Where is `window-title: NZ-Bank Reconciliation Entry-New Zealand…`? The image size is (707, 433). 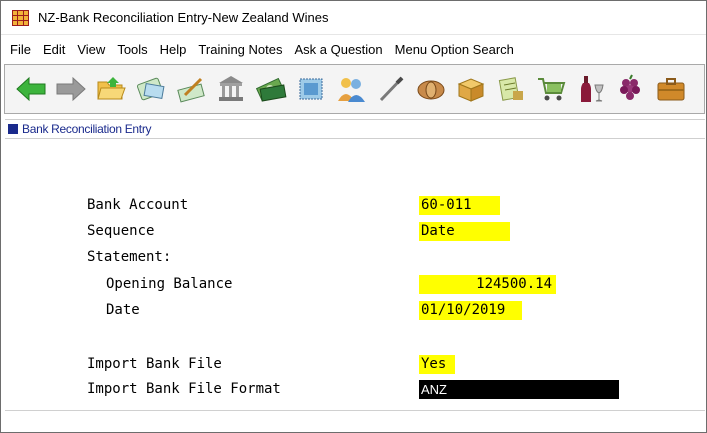
window-title: NZ-Bank Reconciliation Entry-New Zealand… is located at coordinates (183, 17).